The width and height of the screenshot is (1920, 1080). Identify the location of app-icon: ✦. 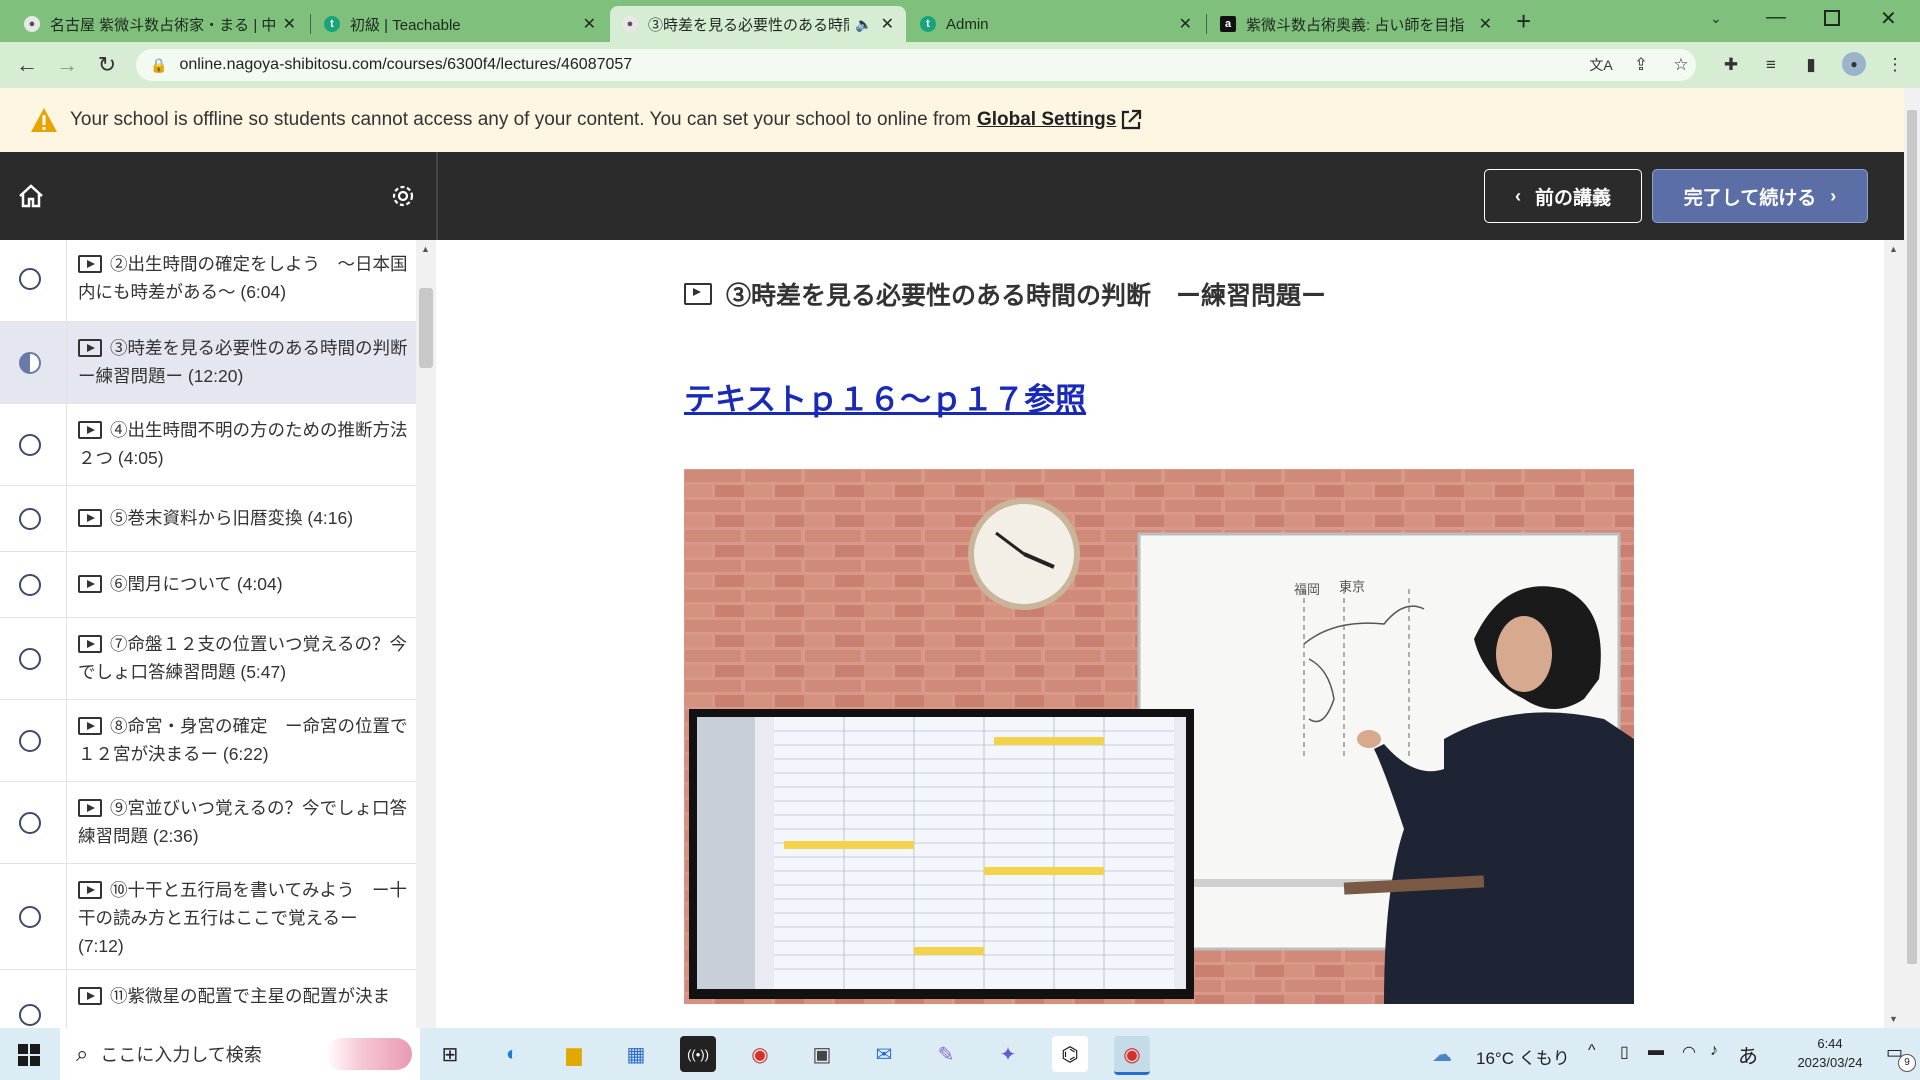
(1008, 1054).